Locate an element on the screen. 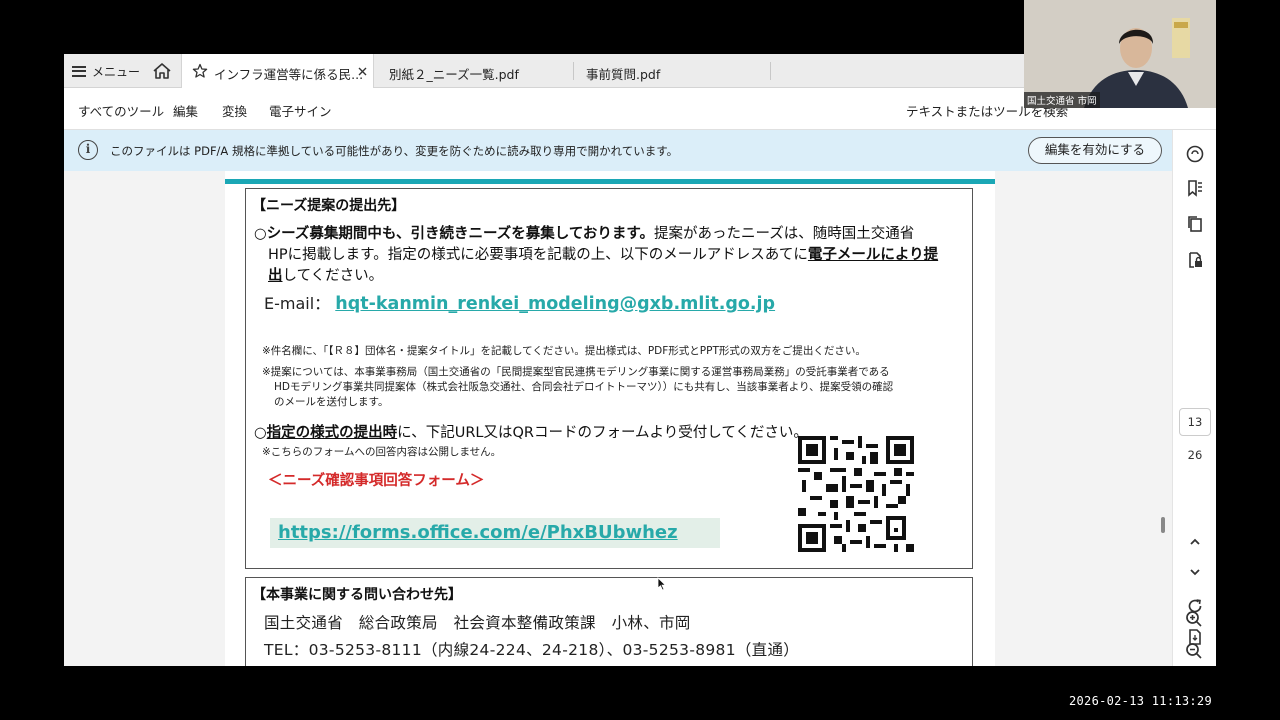 The height and width of the screenshot is (720, 1280). current-page-input: 13 is located at coordinates (1195, 422).